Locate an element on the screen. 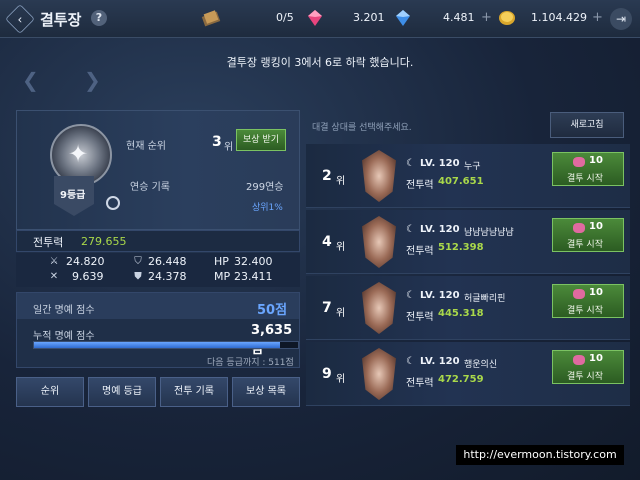 This screenshot has height=480, width=640. accuracy-icon: ✕ is located at coordinates (54, 276).